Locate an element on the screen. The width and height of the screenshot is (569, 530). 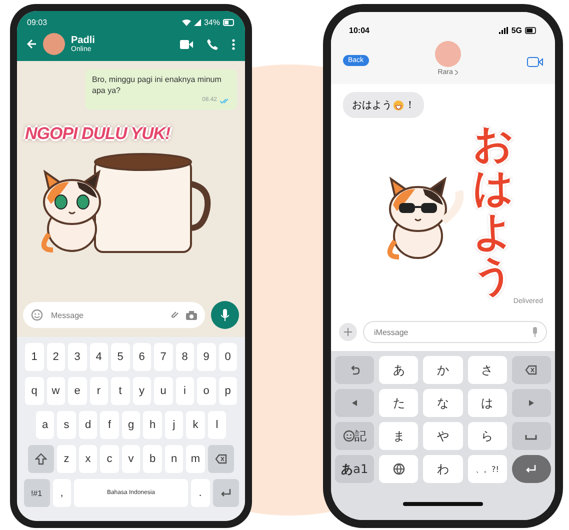
emoji-key: 記 is located at coordinates (354, 436).